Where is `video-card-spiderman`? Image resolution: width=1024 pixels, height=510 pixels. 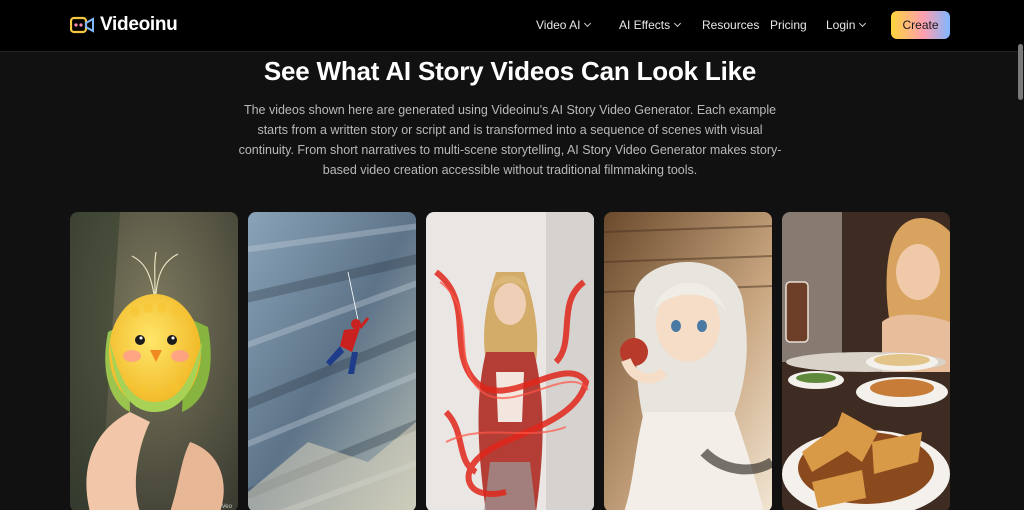
video-card-spiderman is located at coordinates (332, 361).